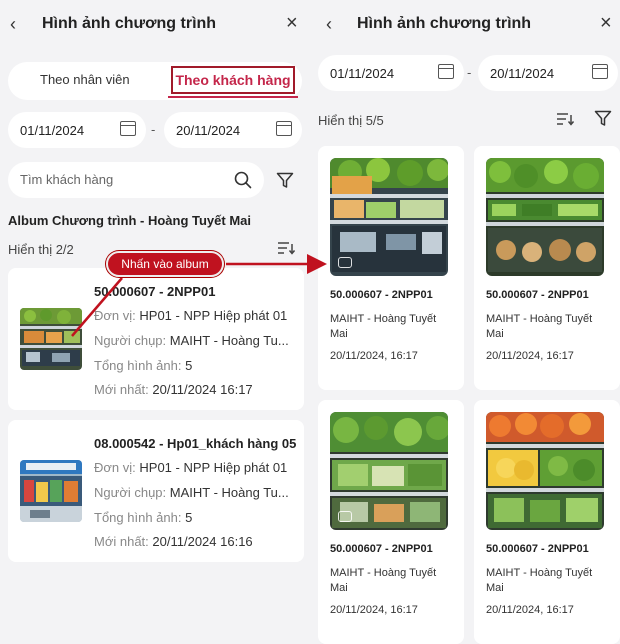 This screenshot has width=620, height=644. What do you see at coordinates (195, 443) in the screenshot?
I see `album-customer-code: 08.000542 - Hp01_khách hàng 05` at bounding box center [195, 443].